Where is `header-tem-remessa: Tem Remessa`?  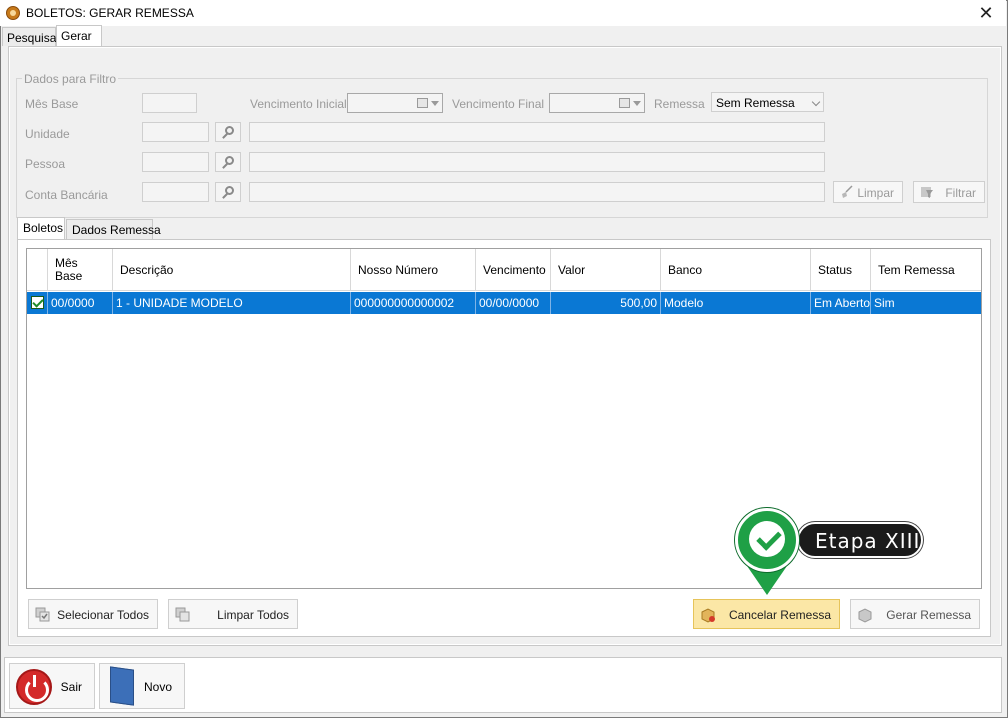 header-tem-remessa: Tem Remessa is located at coordinates (926, 270).